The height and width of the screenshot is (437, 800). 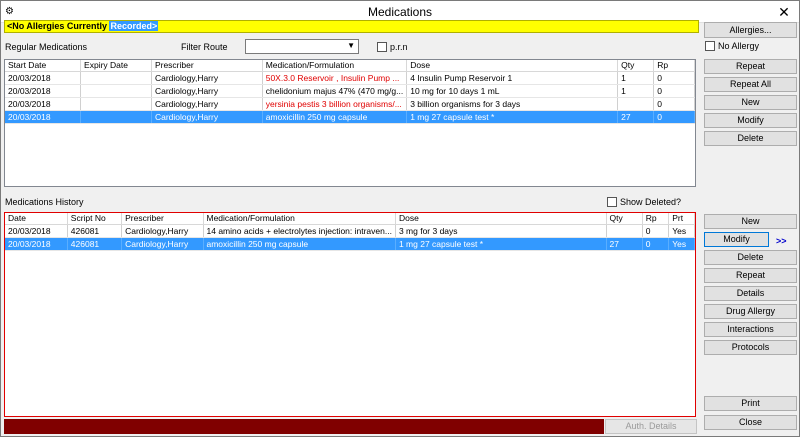 What do you see at coordinates (399, 47) in the screenshot?
I see `prn-label: p.r.n` at bounding box center [399, 47].